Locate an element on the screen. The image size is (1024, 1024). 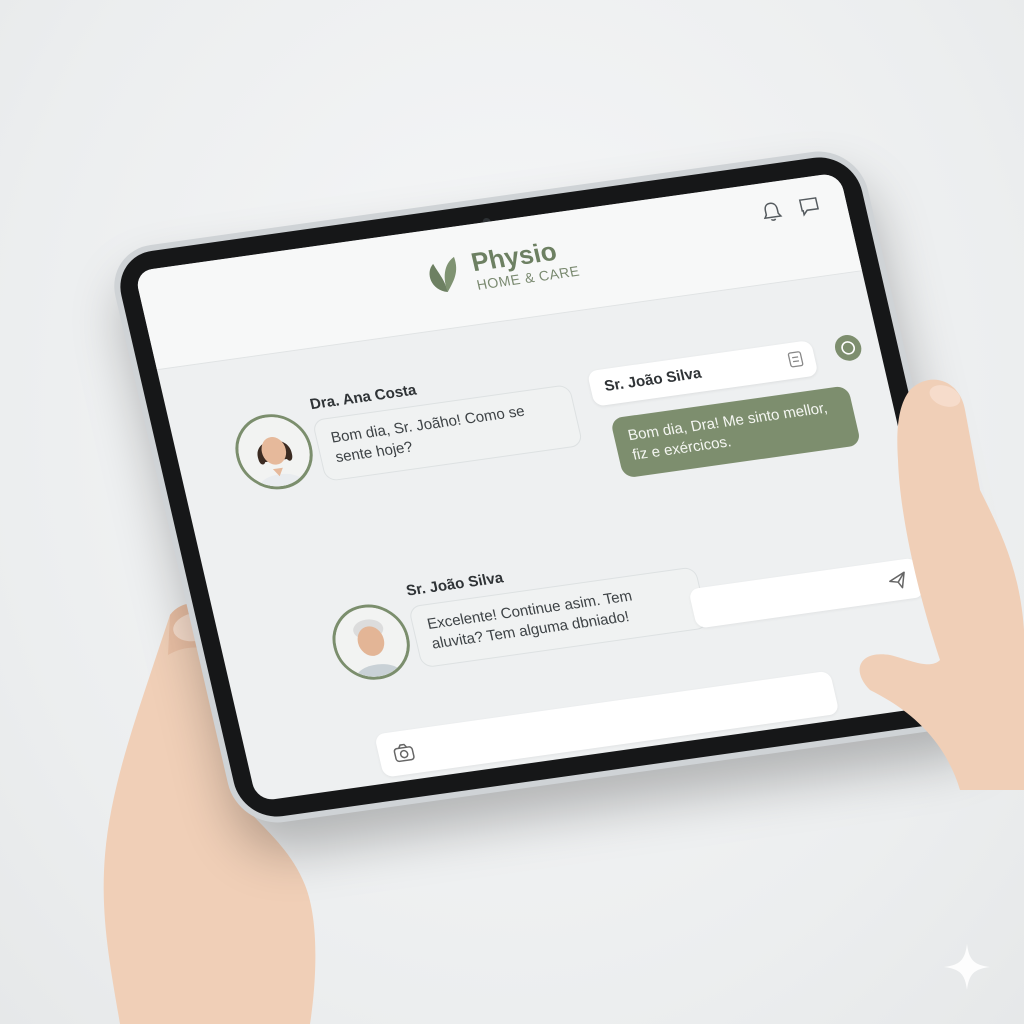
app-logo: Physio HOME & CARE is located at coordinates (499, 266).